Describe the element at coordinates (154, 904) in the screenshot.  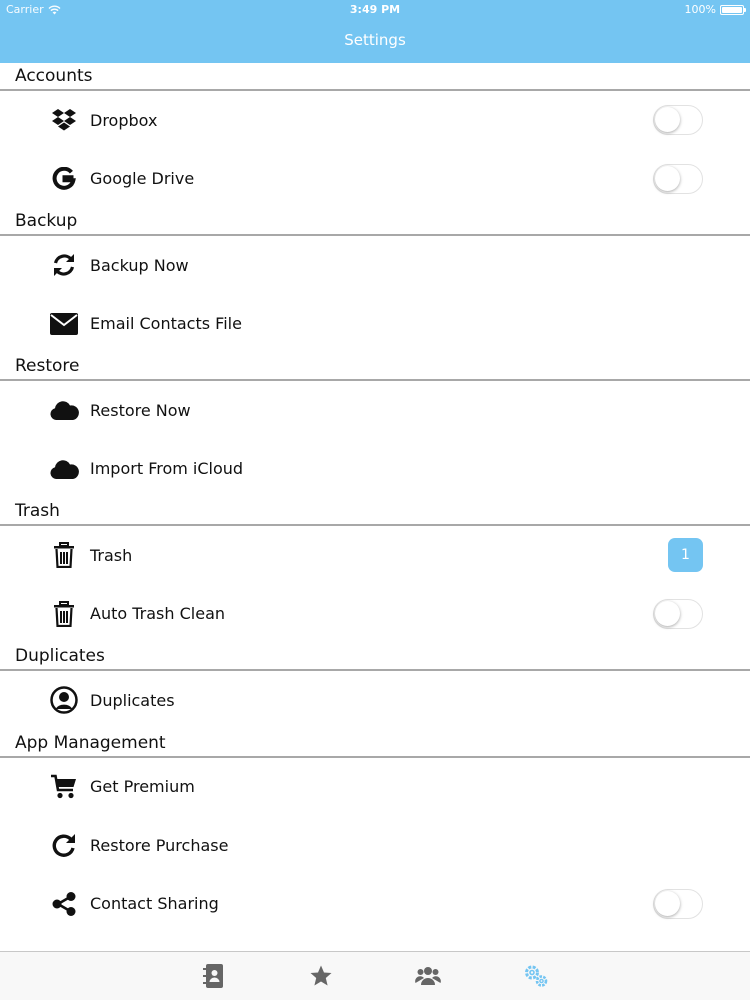
I see `row-label: Contact Sharing` at that location.